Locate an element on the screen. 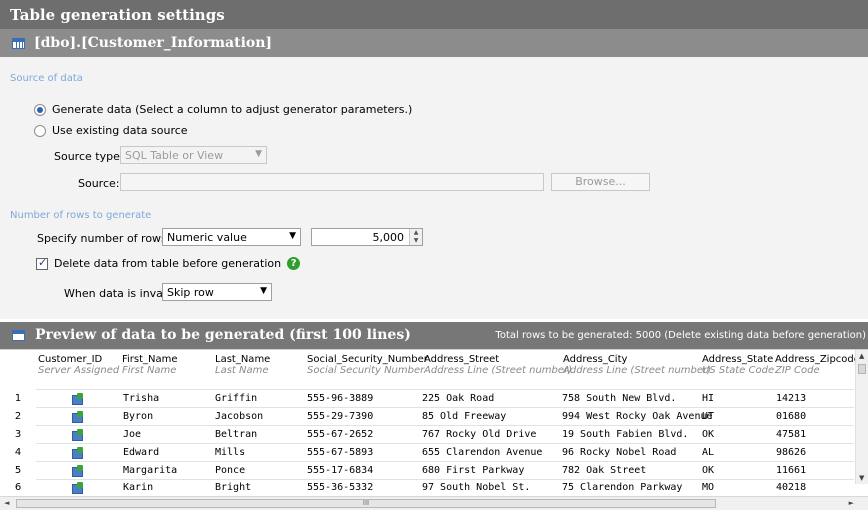  cell-city: 96 Rocky Nobel Road is located at coordinates (619, 452).